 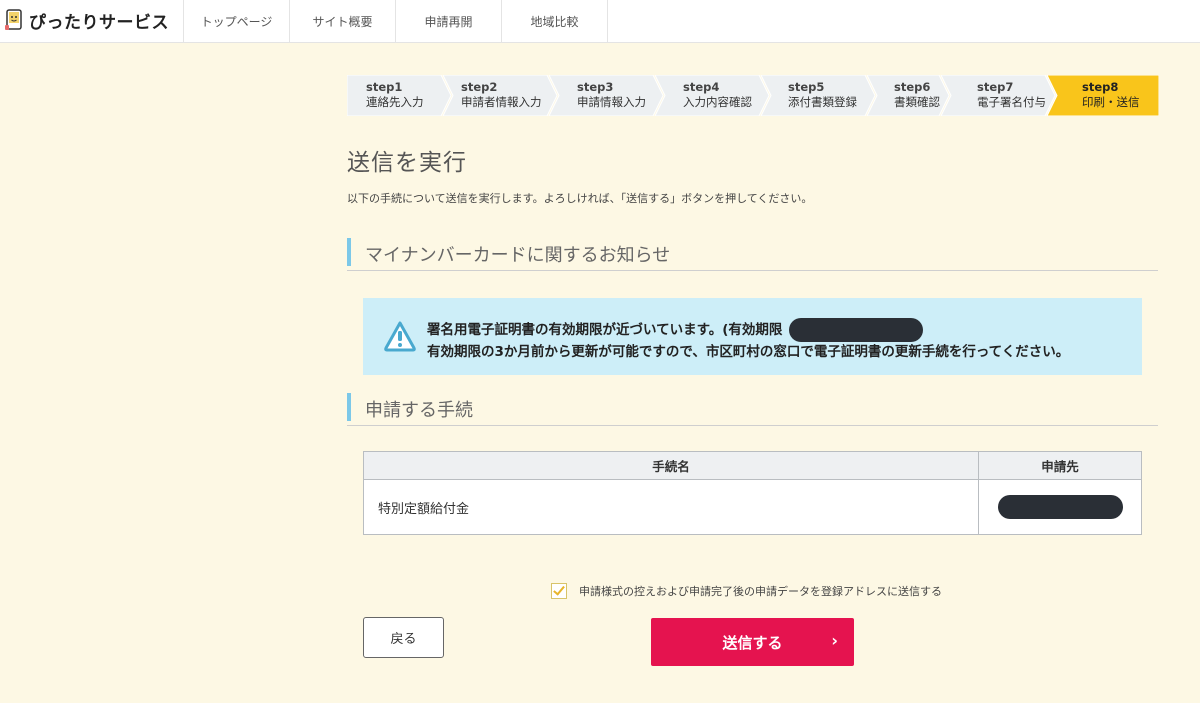 What do you see at coordinates (856, 330) in the screenshot?
I see `redacted-expiry-date` at bounding box center [856, 330].